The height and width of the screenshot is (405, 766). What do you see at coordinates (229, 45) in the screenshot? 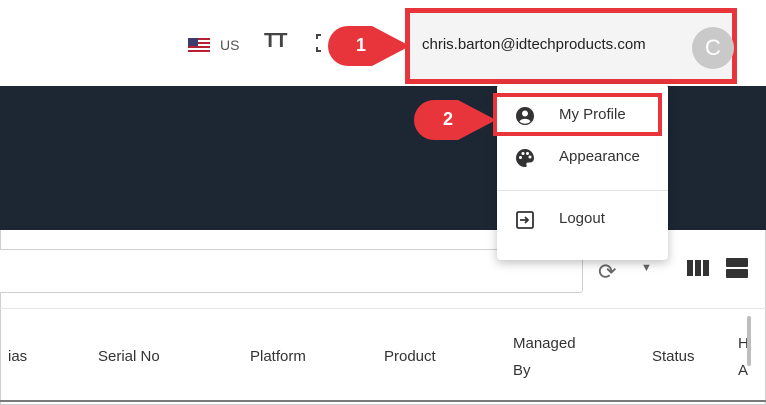
I see `locale-label: US` at bounding box center [229, 45].